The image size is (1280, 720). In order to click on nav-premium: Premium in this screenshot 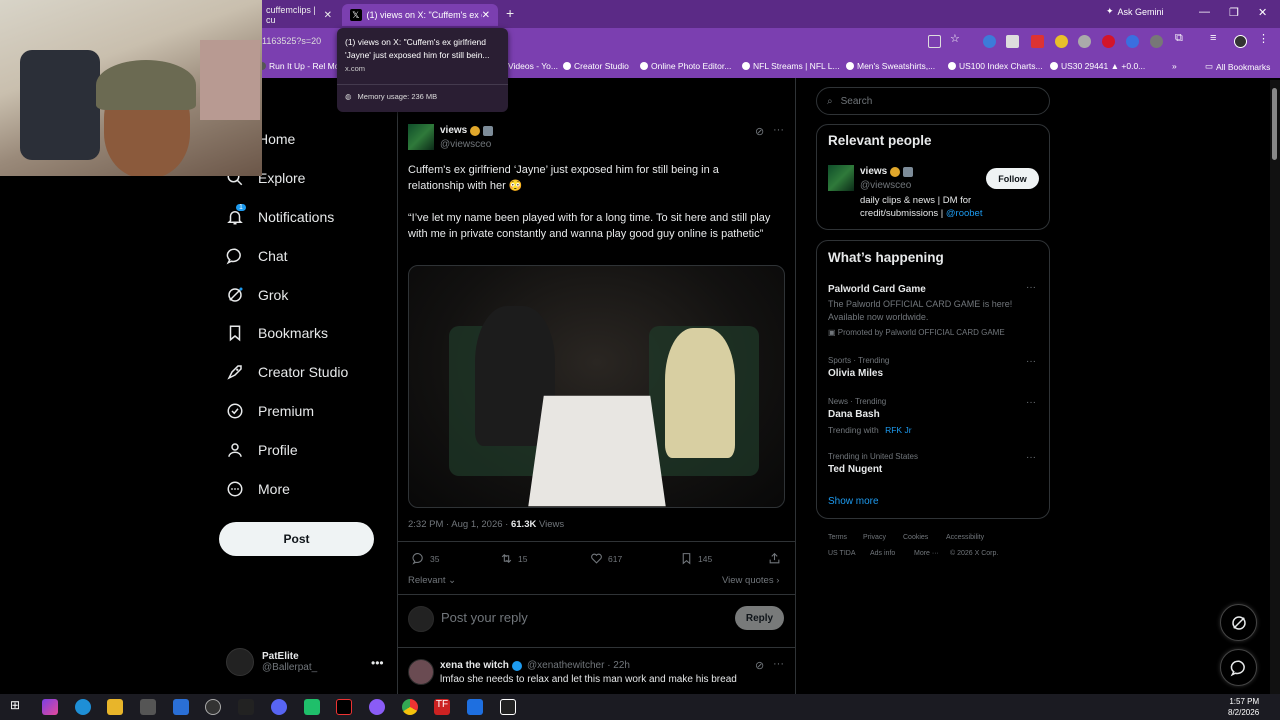, I will do `click(270, 411)`.